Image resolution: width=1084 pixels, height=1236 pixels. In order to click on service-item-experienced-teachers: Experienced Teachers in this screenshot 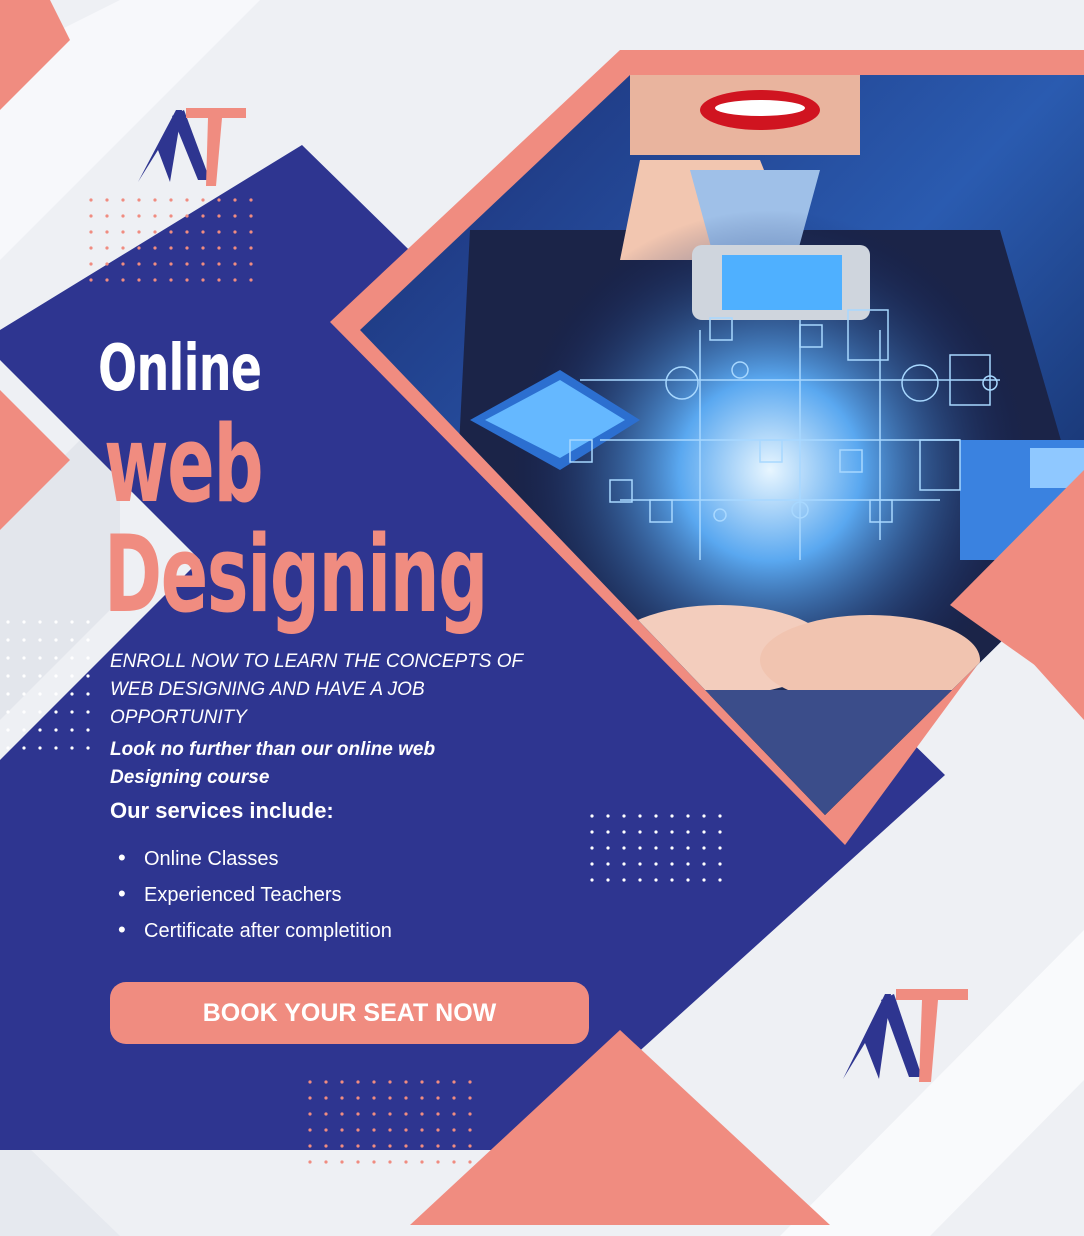, I will do `click(255, 896)`.